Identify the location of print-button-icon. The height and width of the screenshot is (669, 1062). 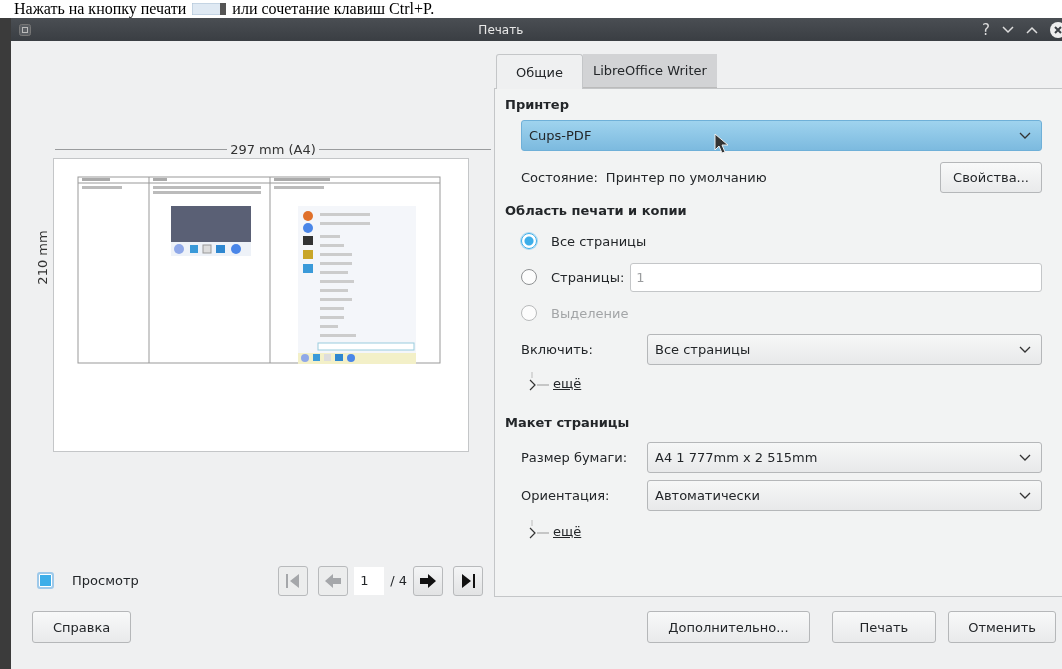
(209, 9).